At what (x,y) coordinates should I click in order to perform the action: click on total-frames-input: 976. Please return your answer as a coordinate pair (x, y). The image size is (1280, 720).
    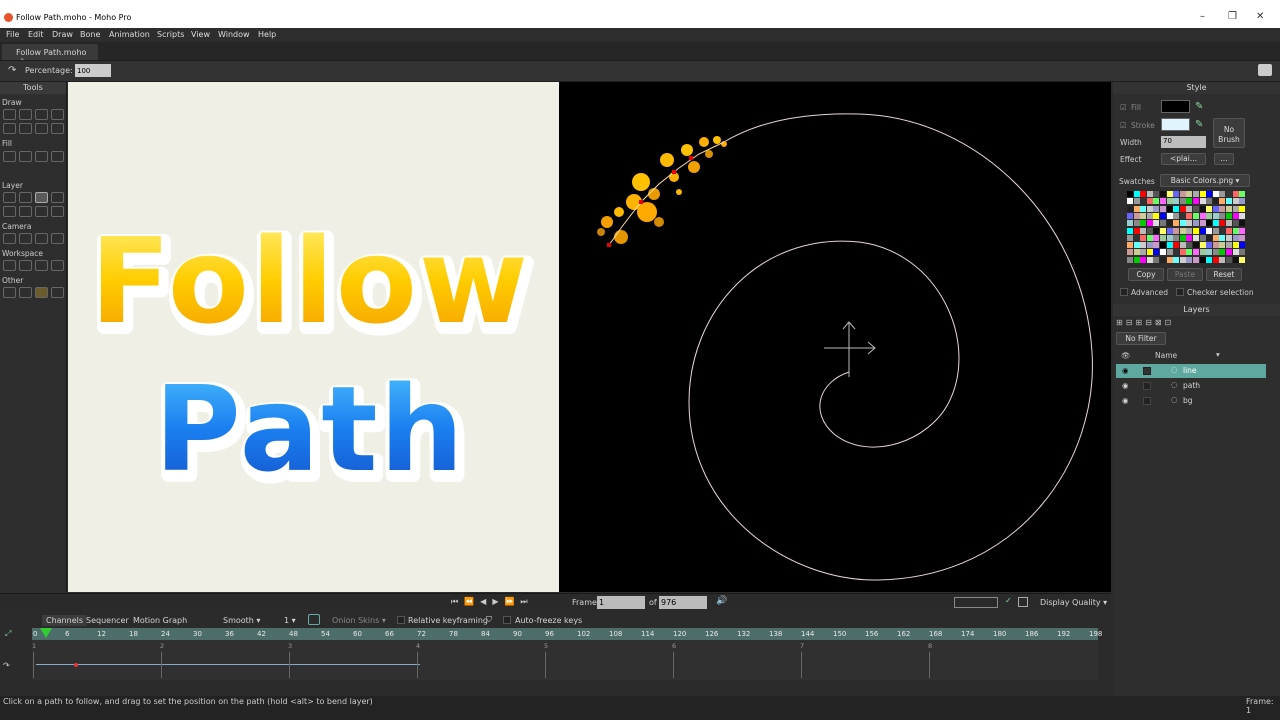
    Looking at the image, I should click on (683, 602).